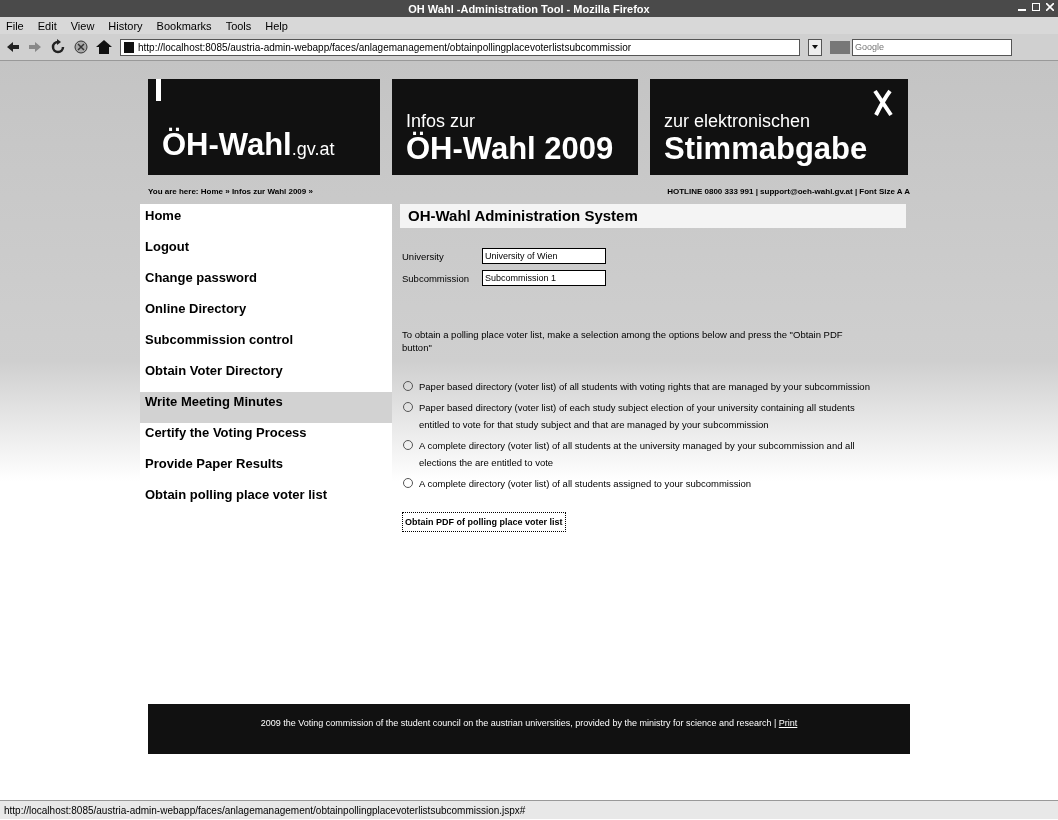 The height and width of the screenshot is (820, 1058). I want to click on sidebar-link: Online Directory, so click(266, 314).